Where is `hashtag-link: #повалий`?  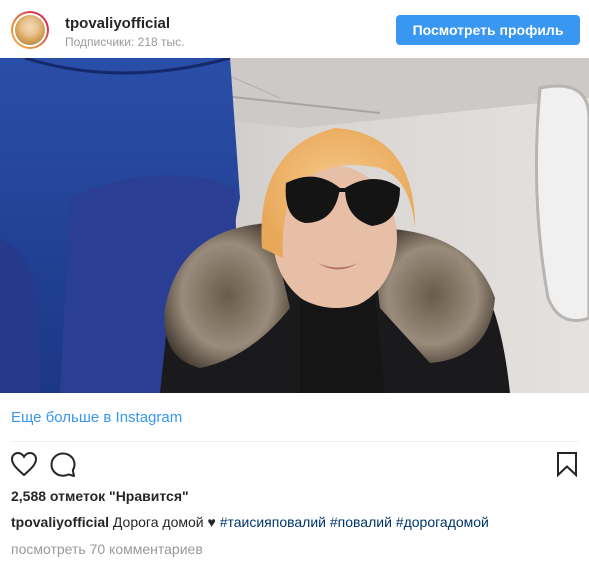
hashtag-link: #повалий is located at coordinates (361, 522).